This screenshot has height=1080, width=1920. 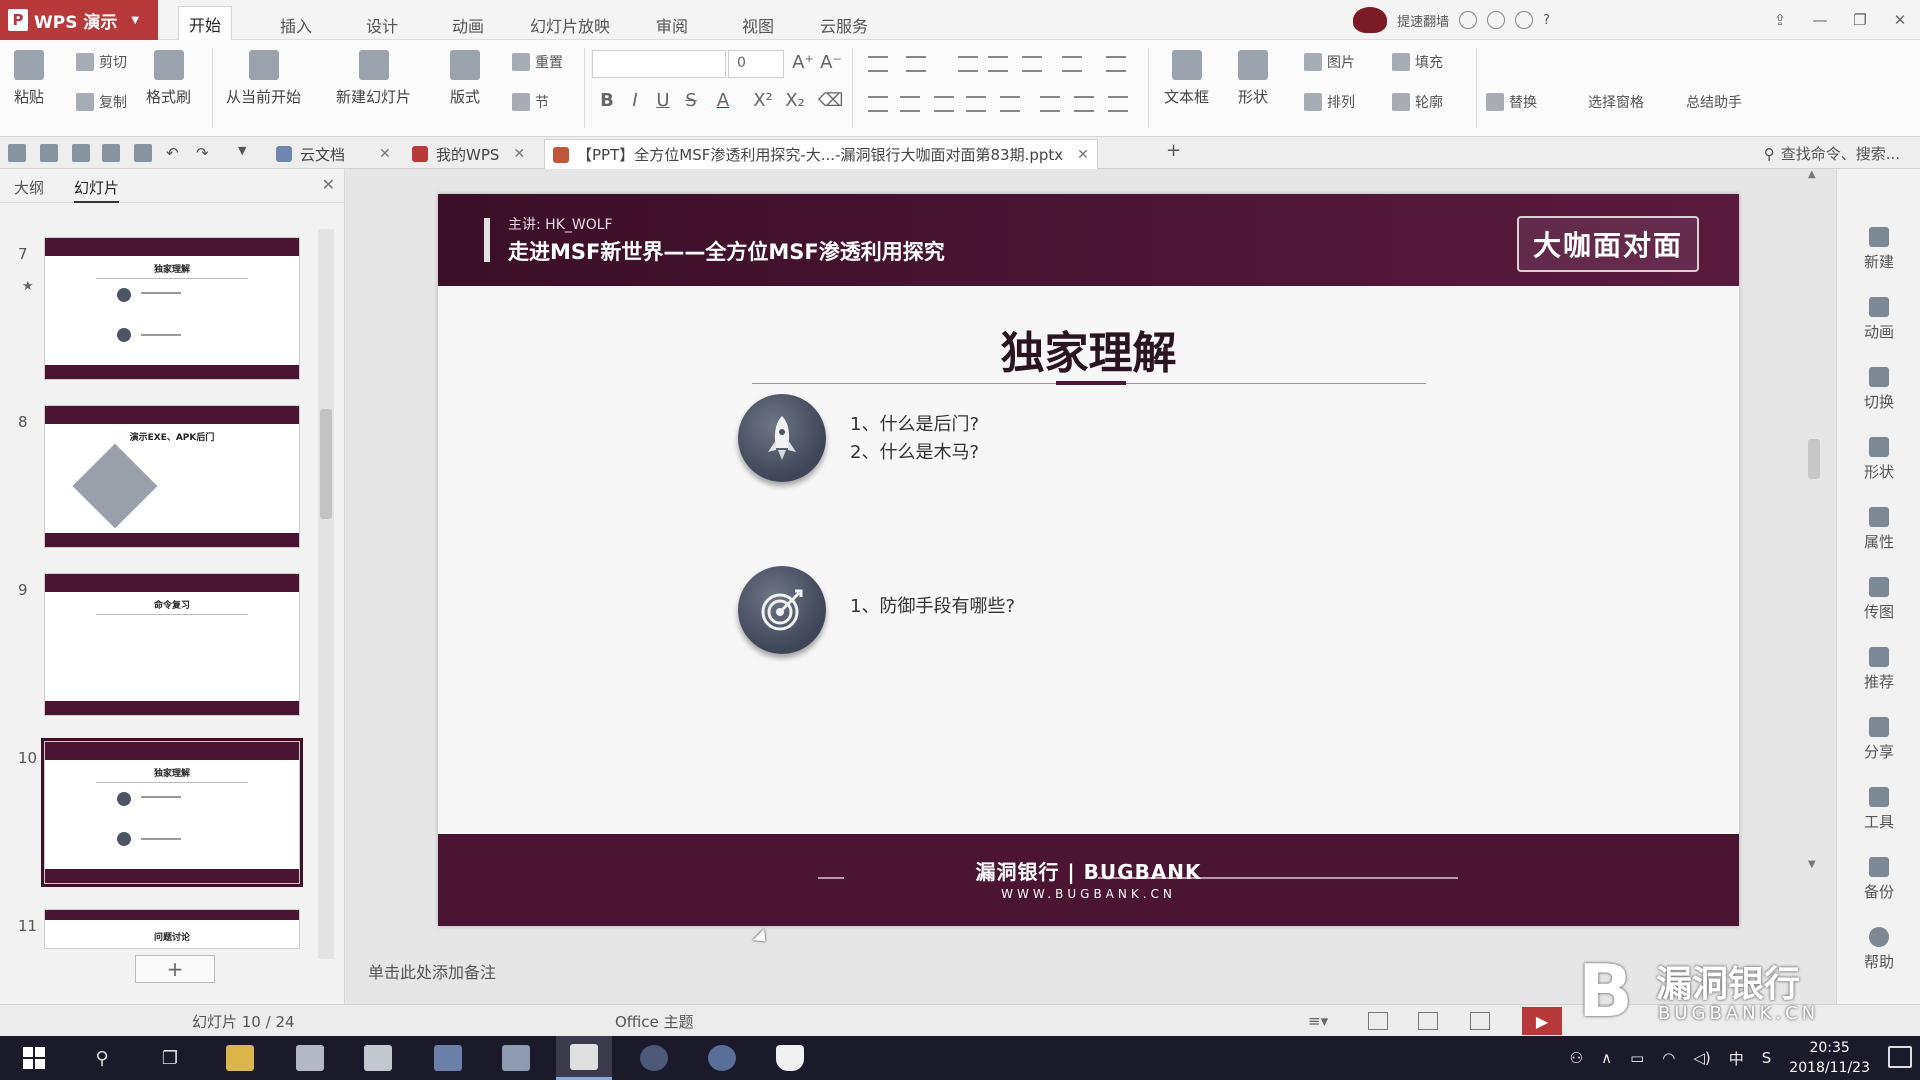 What do you see at coordinates (1378, 1021) in the screenshot?
I see `normal-view-icon` at bounding box center [1378, 1021].